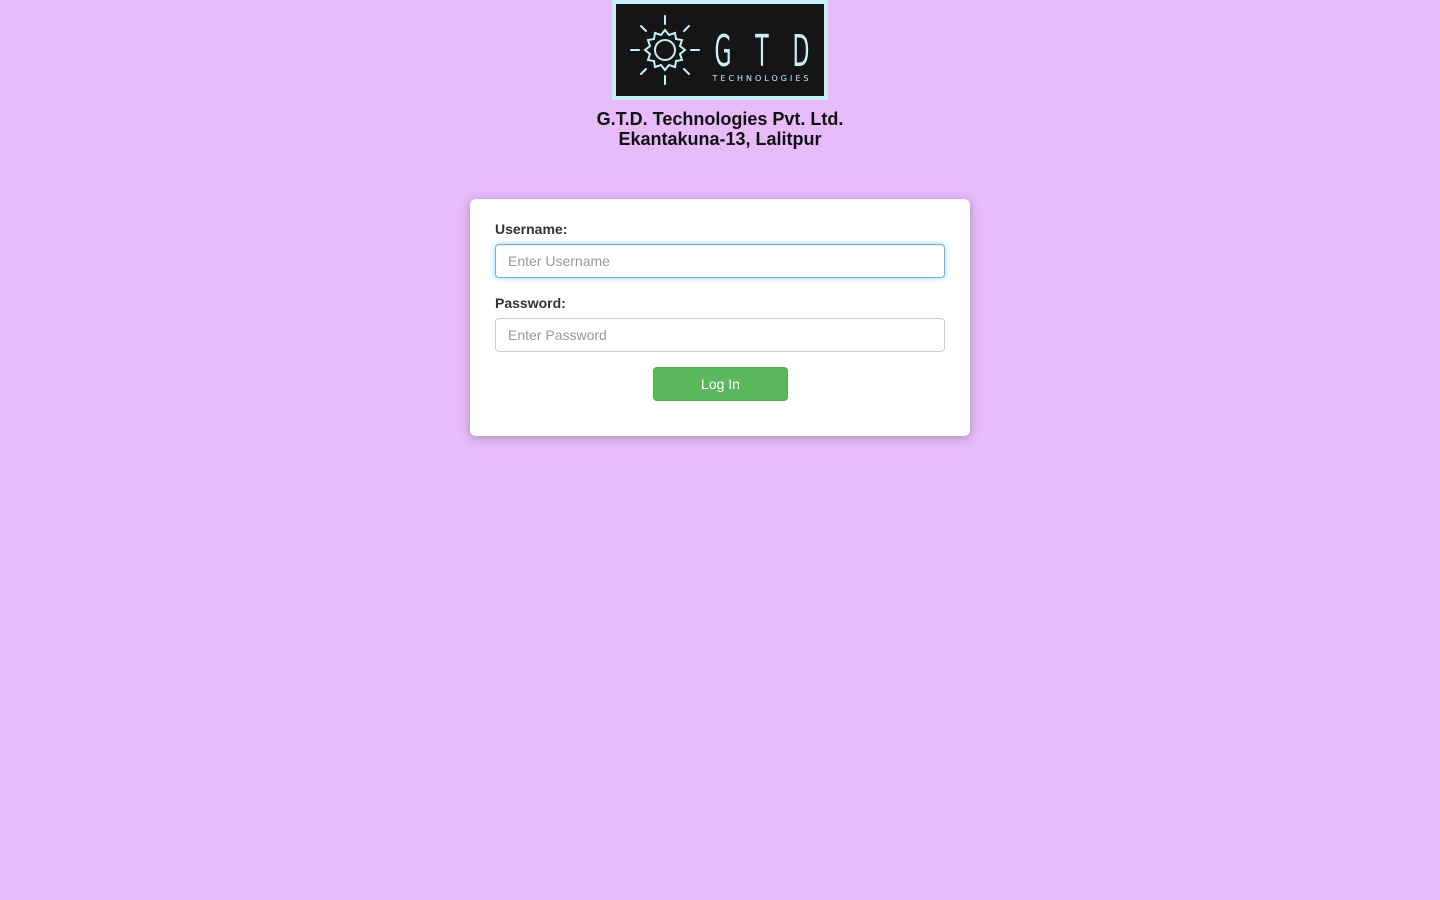 Image resolution: width=1440 pixels, height=900 pixels. What do you see at coordinates (530, 303) in the screenshot?
I see `password-label: Password:` at bounding box center [530, 303].